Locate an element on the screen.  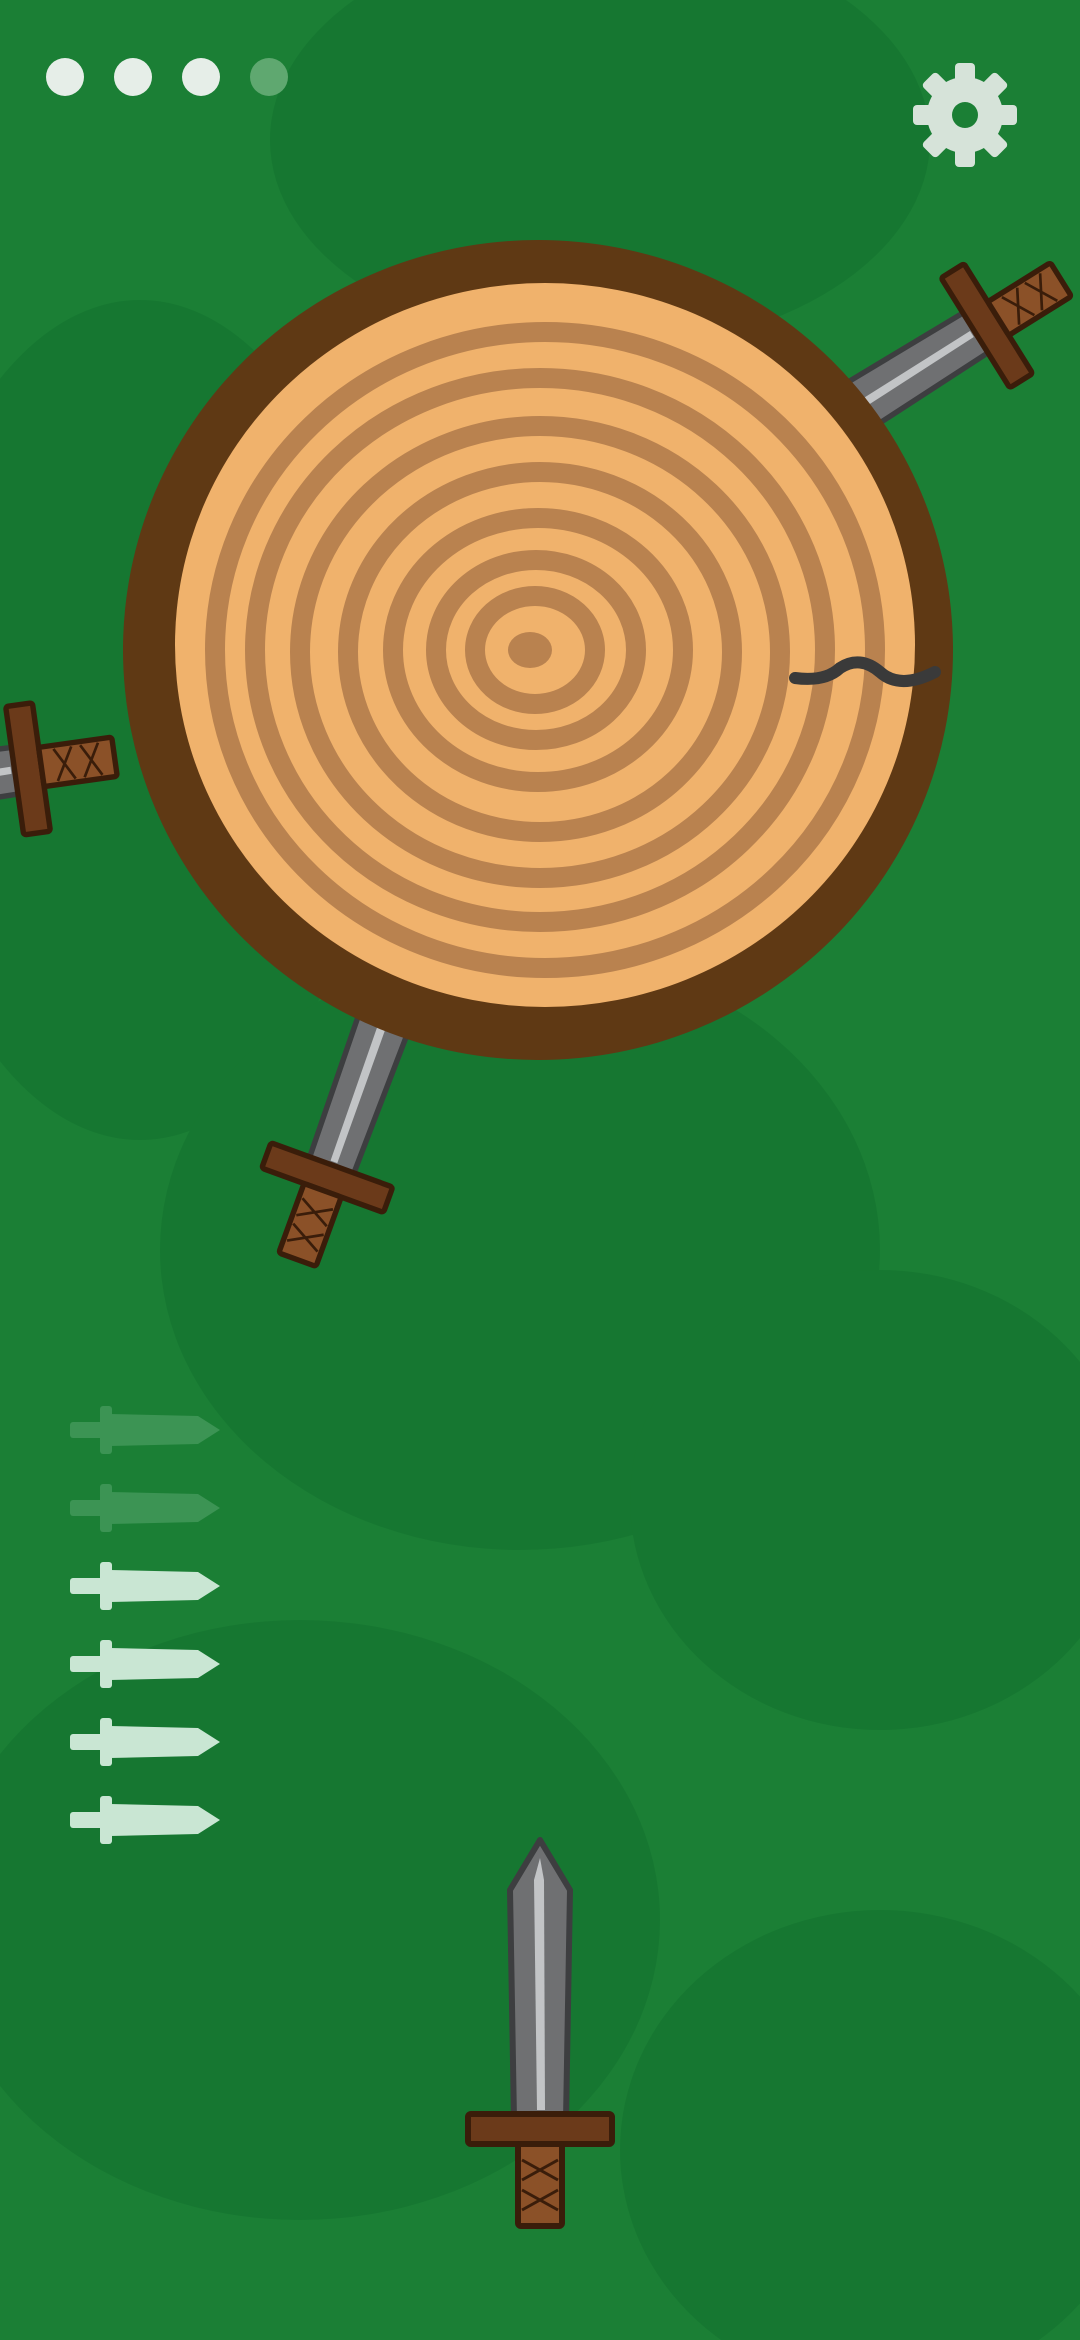
stage-progress is located at coordinates (167, 77).